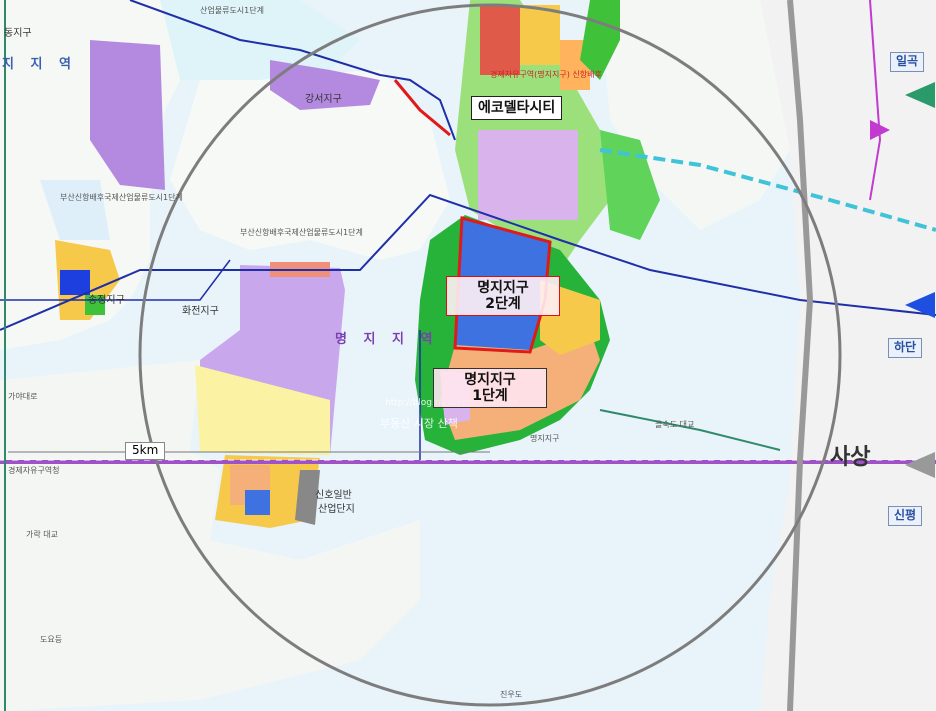 The image size is (936, 711). I want to click on label-sinho-industrial-line2: 산업단지, so click(336, 509).